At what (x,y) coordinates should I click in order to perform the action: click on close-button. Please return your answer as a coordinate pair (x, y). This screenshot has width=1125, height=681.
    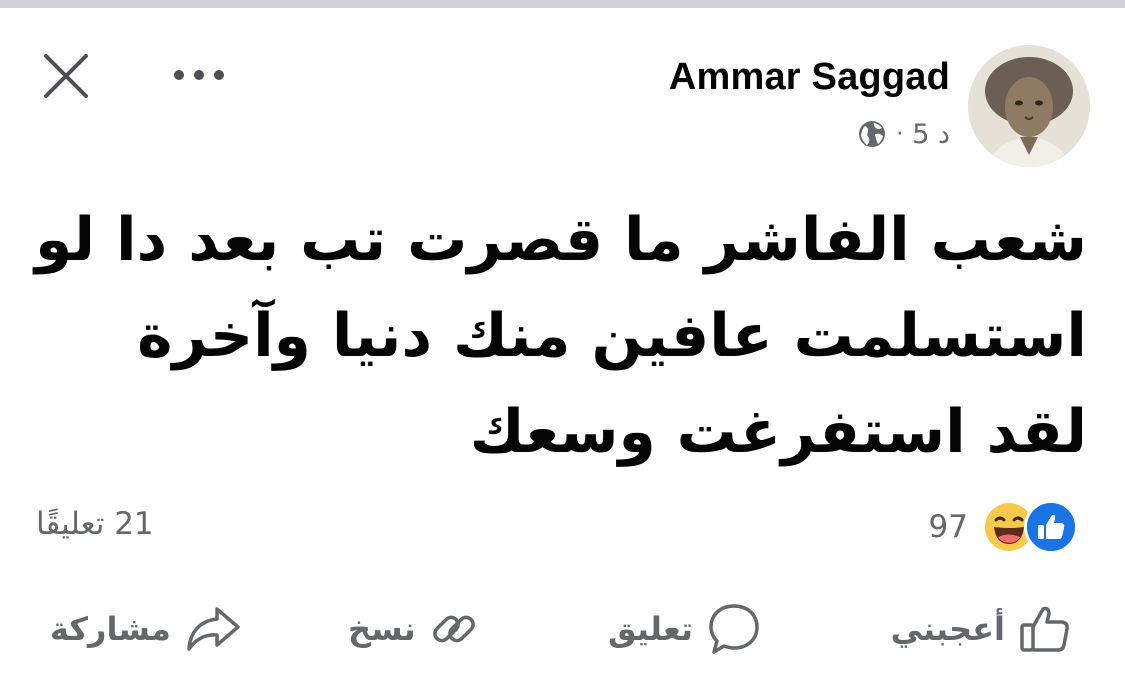
    Looking at the image, I should click on (66, 76).